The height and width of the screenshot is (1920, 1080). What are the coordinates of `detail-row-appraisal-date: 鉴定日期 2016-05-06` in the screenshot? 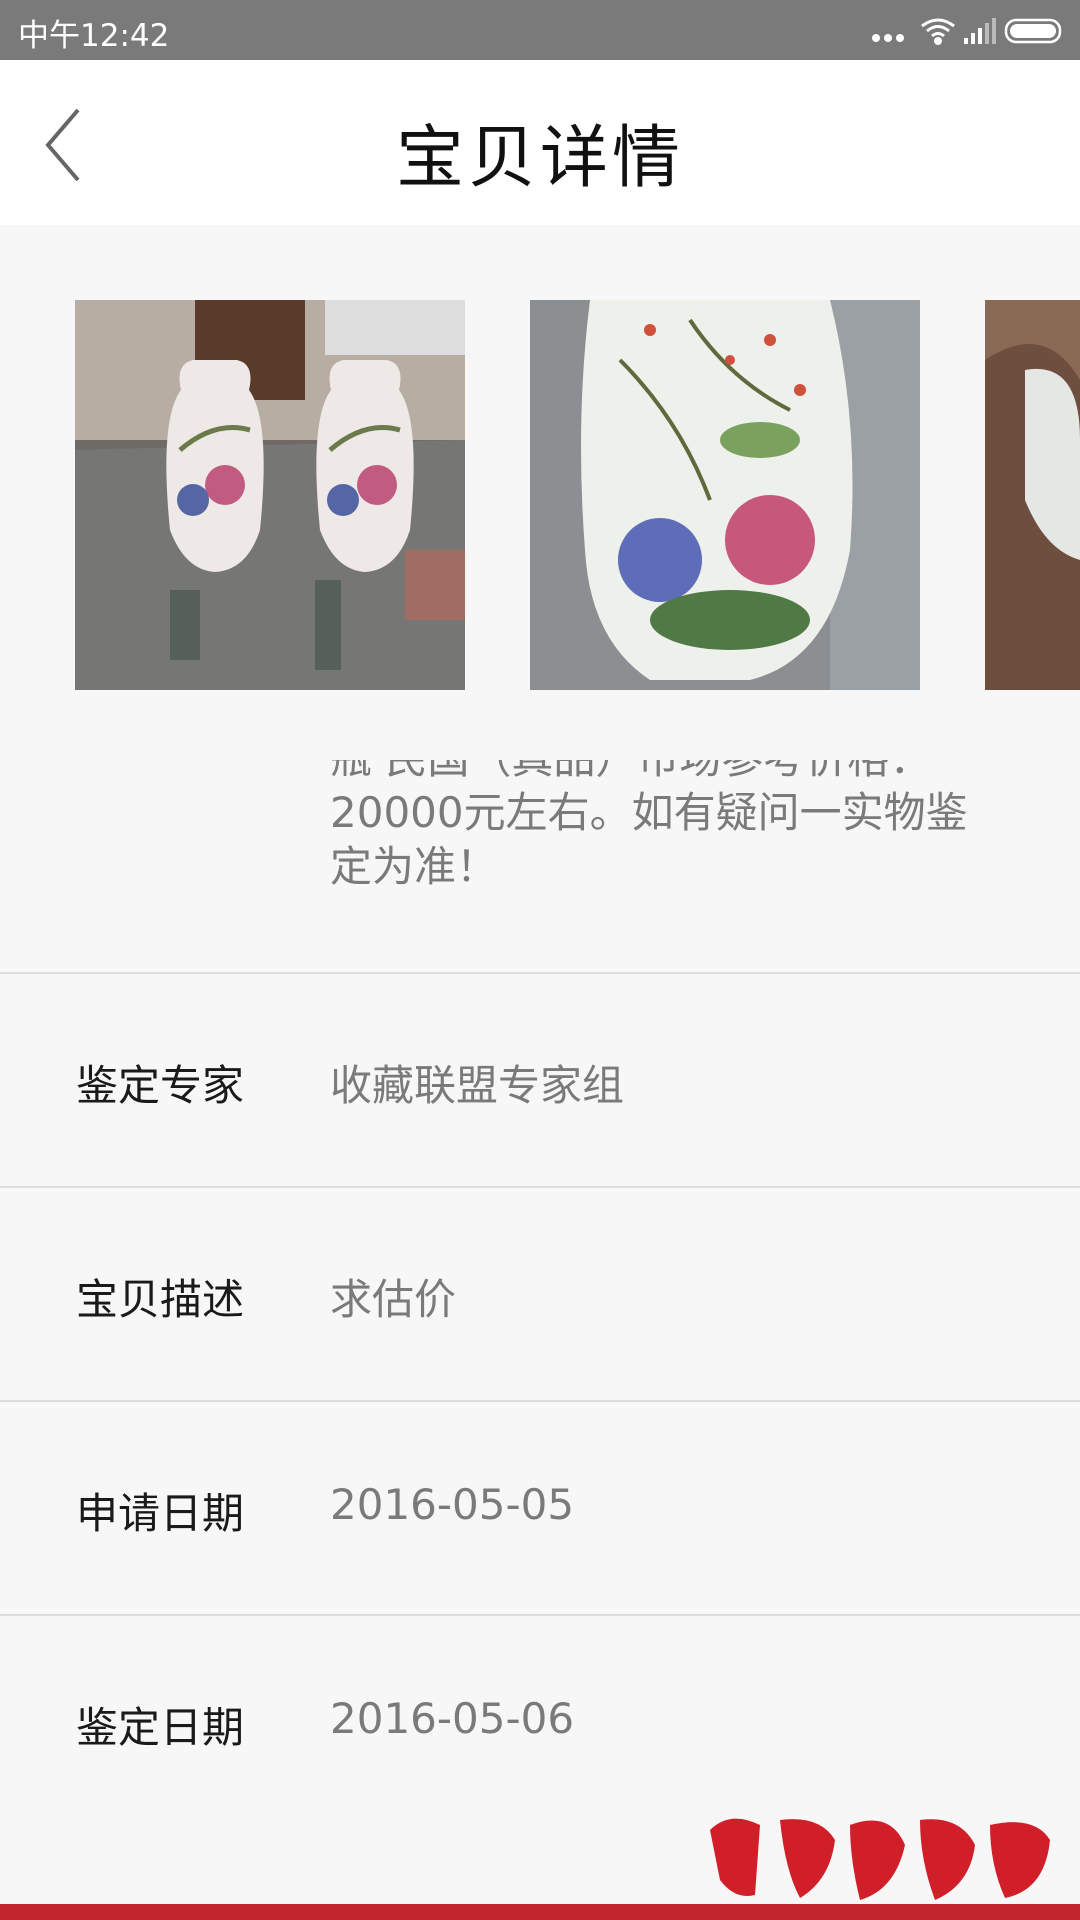 It's located at (540, 1724).